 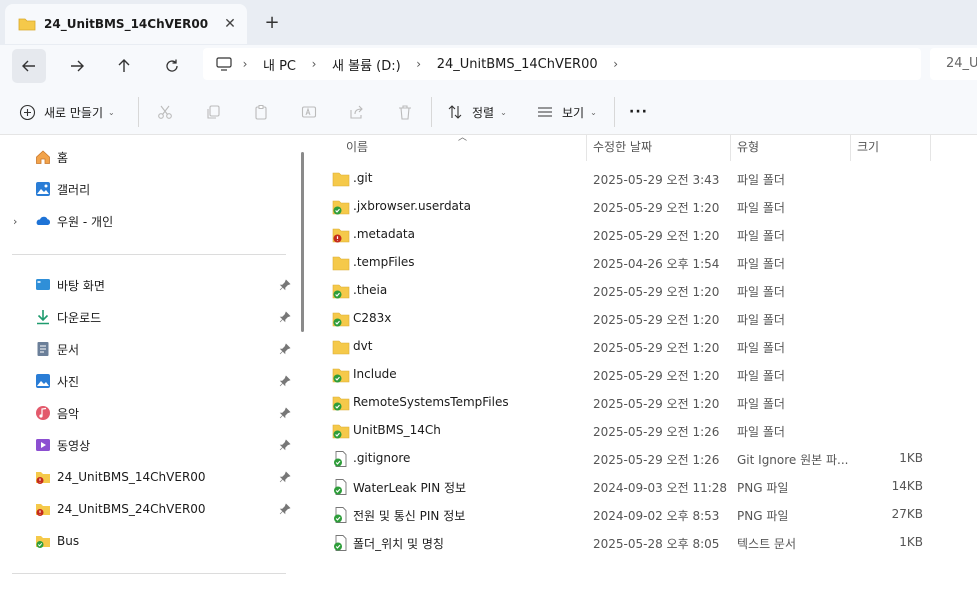 What do you see at coordinates (27, 112) in the screenshot?
I see `plus-circle-icon` at bounding box center [27, 112].